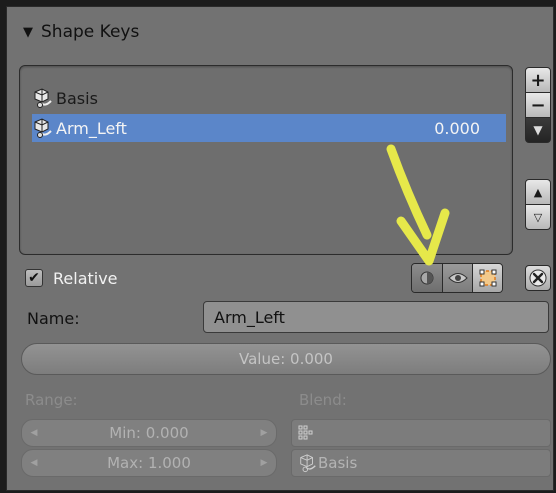 This screenshot has width=556, height=493. I want to click on clear-weights-button, so click(538, 278).